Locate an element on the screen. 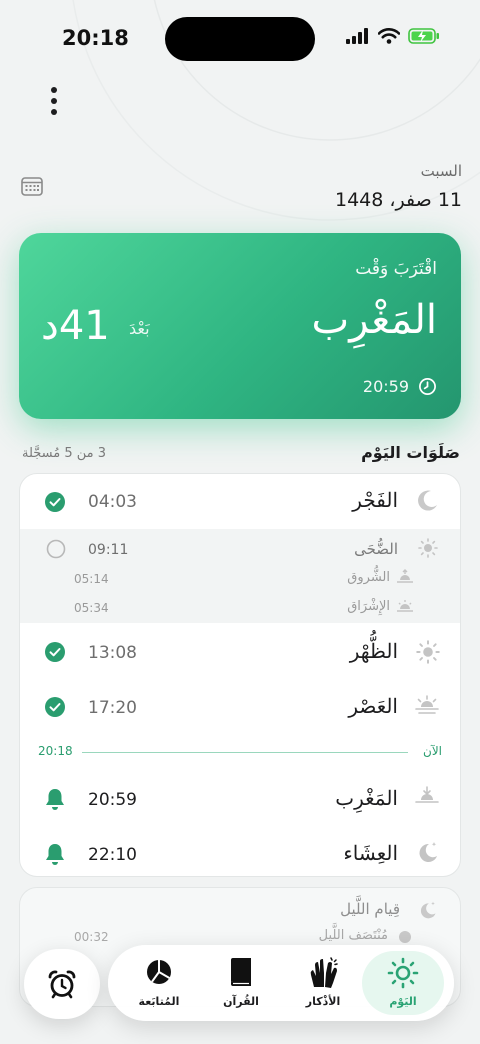  hands-icon is located at coordinates (324, 972).